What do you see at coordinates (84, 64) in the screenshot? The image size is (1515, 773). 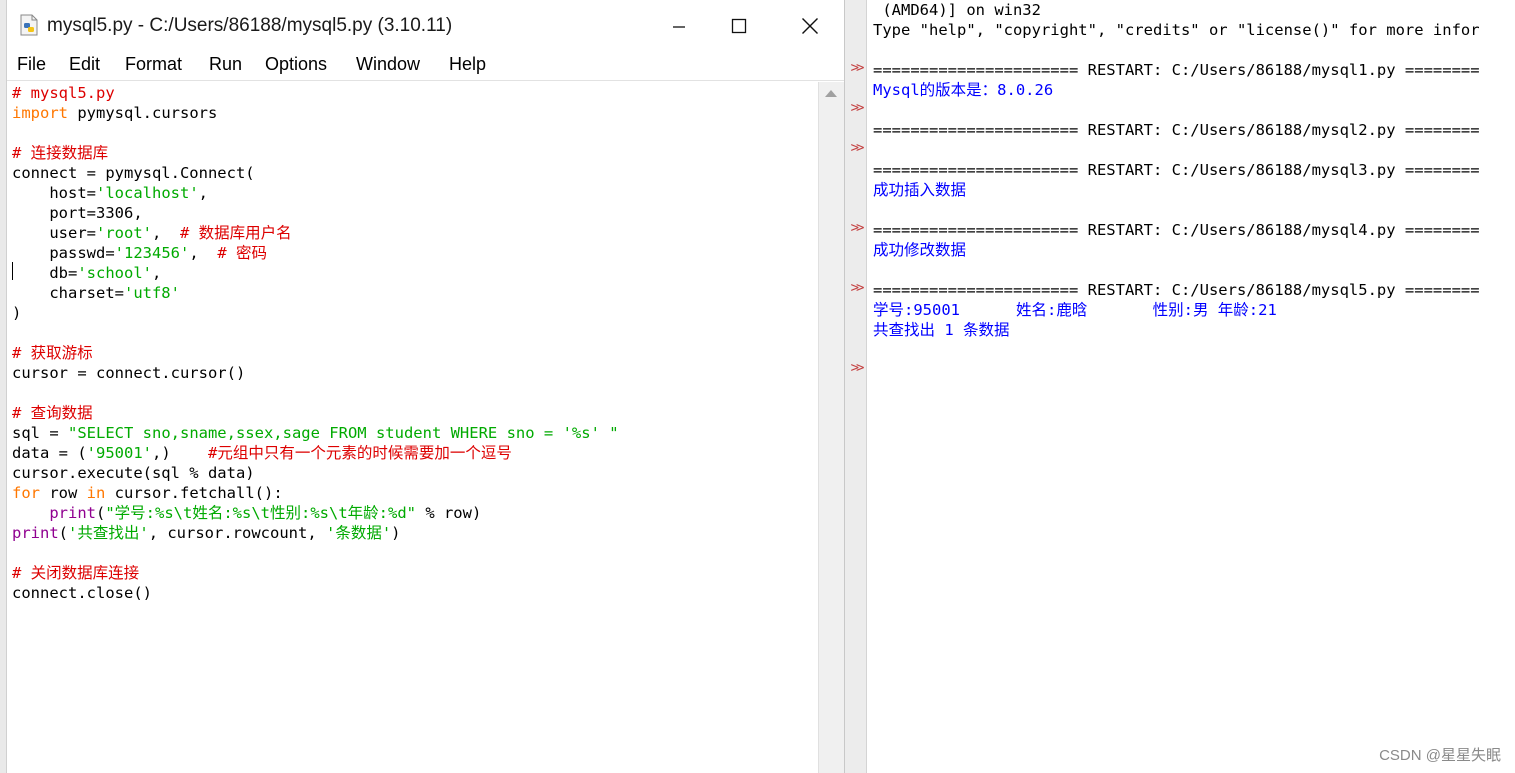 I see `menu-edit: Edit` at bounding box center [84, 64].